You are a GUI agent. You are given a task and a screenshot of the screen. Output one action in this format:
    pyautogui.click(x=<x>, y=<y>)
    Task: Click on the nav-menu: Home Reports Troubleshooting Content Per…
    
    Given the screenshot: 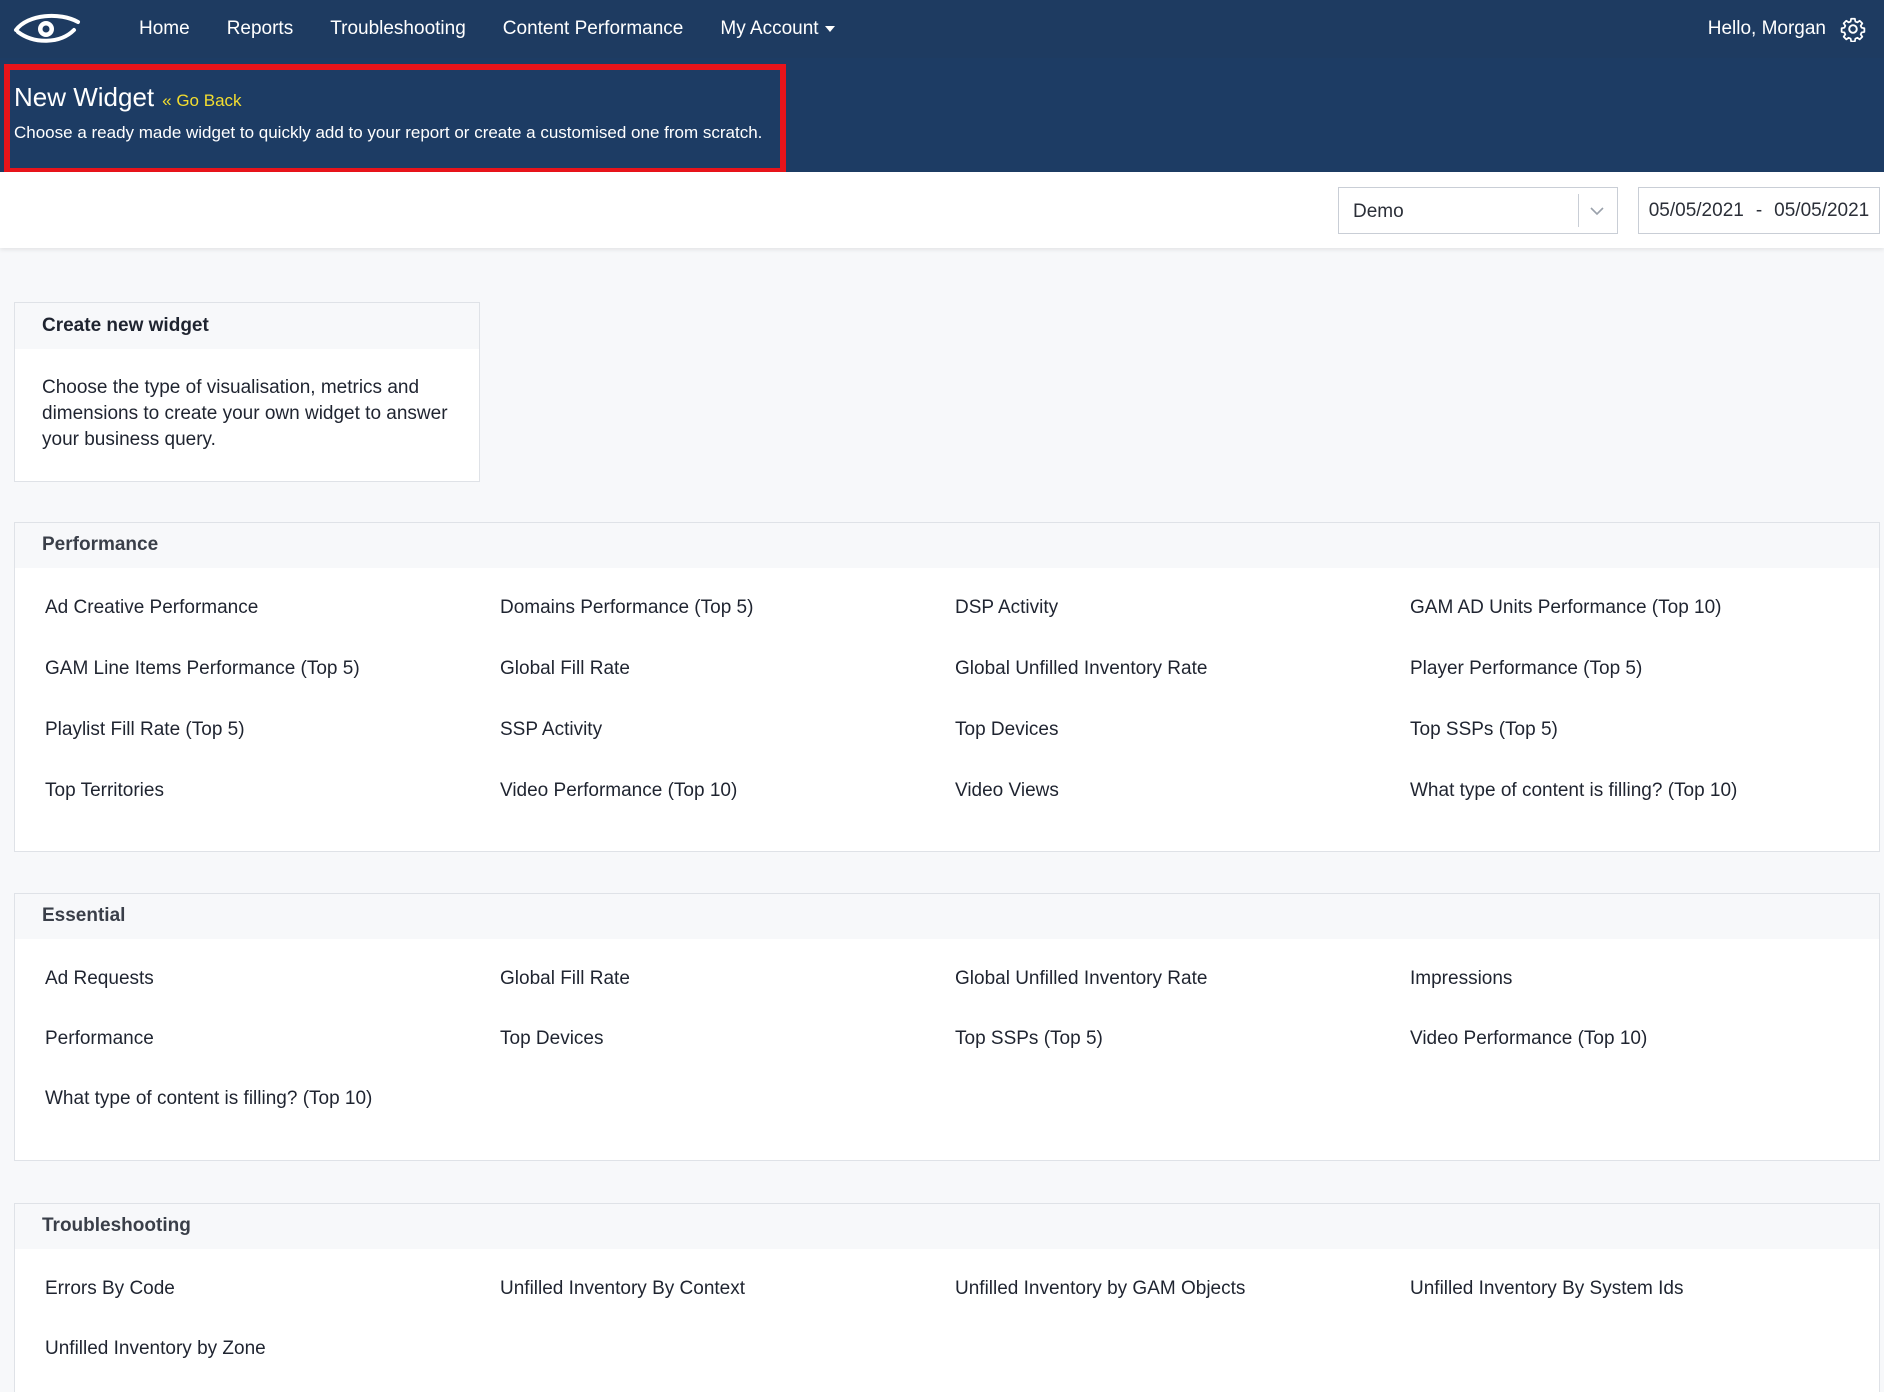 What is the action you would take?
    pyautogui.click(x=505, y=29)
    